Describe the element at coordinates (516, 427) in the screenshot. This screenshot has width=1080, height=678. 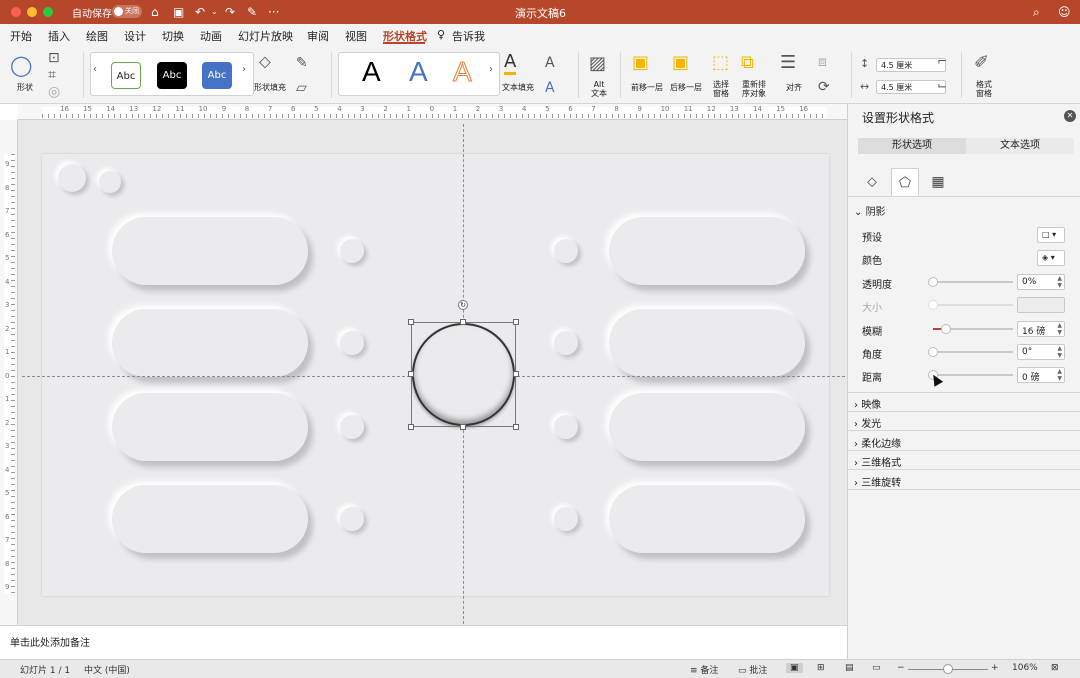
I see `resize-handle-se` at that location.